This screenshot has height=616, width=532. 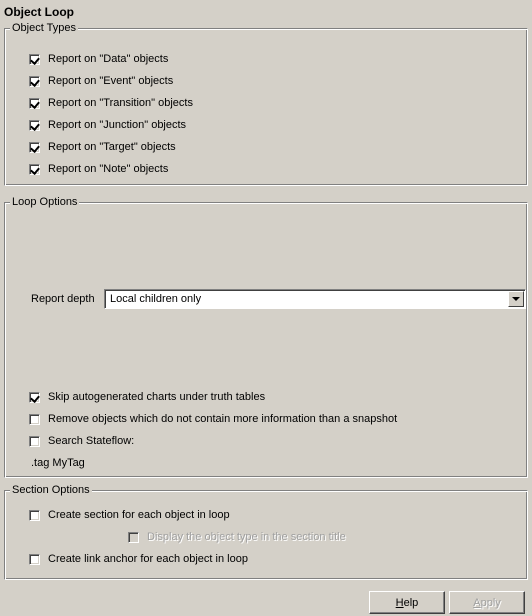 What do you see at coordinates (58, 463) in the screenshot?
I see `search-stateflow-text: .tag MyTag` at bounding box center [58, 463].